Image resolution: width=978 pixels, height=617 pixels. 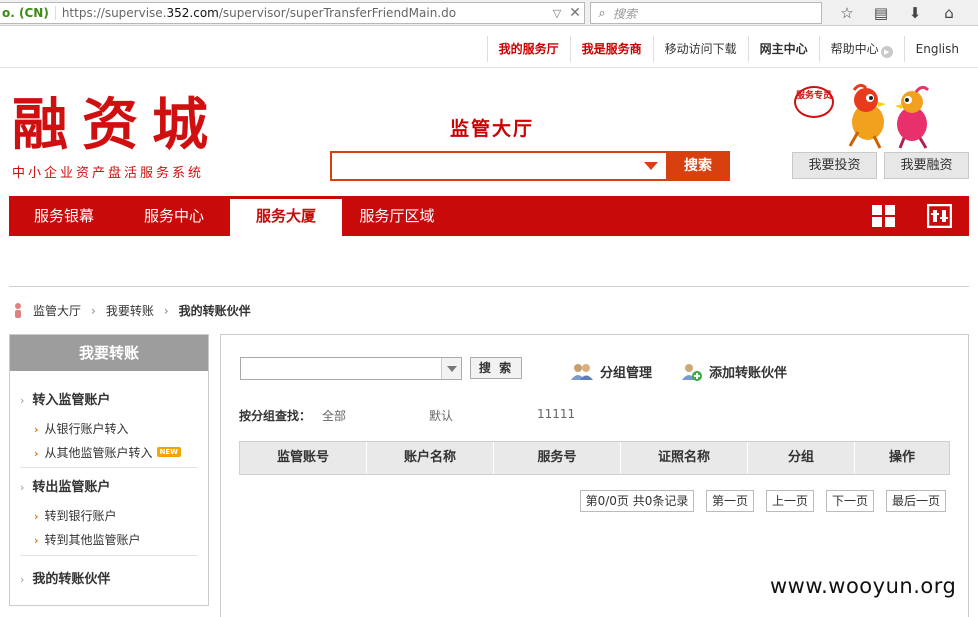 What do you see at coordinates (557, 13) in the screenshot?
I see `url-dropdown-icon: ▽` at bounding box center [557, 13].